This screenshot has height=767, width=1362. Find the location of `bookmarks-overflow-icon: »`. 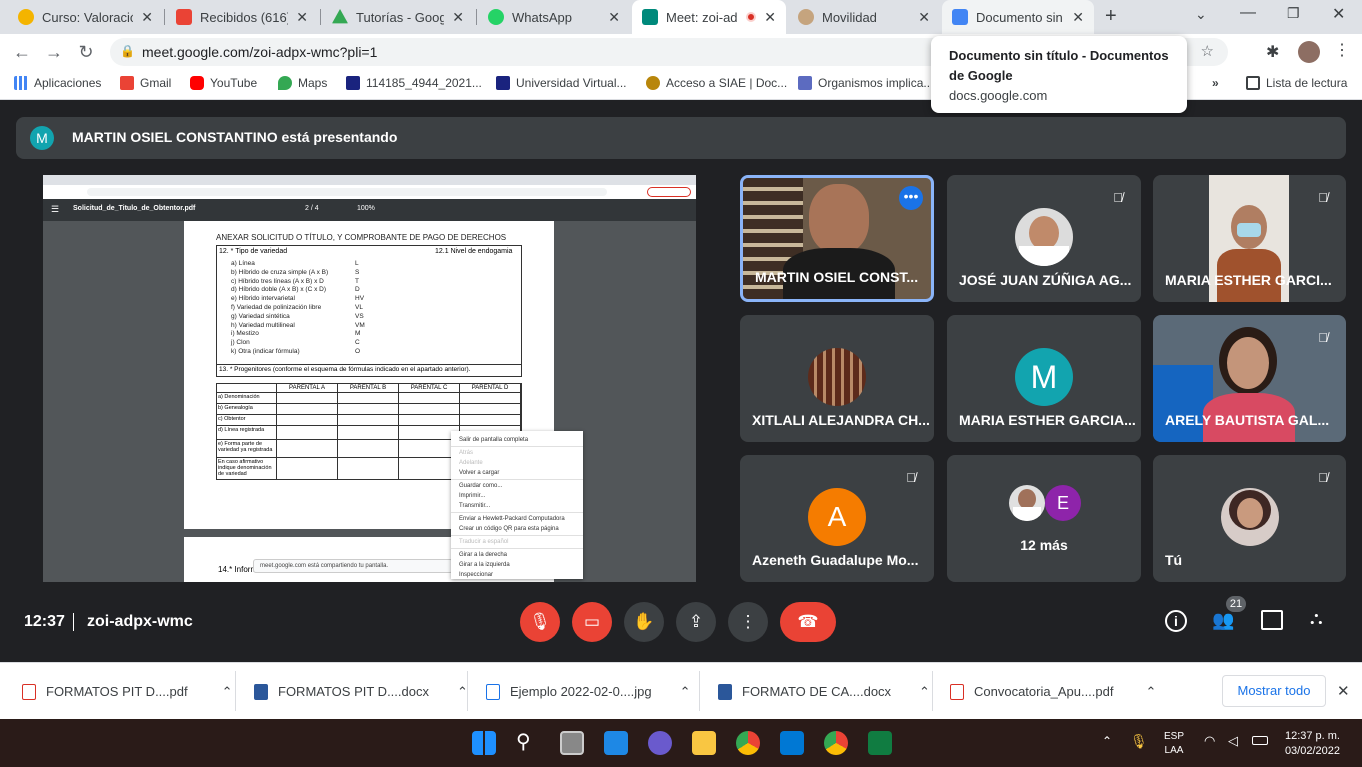

bookmarks-overflow-icon: » is located at coordinates (1215, 83).